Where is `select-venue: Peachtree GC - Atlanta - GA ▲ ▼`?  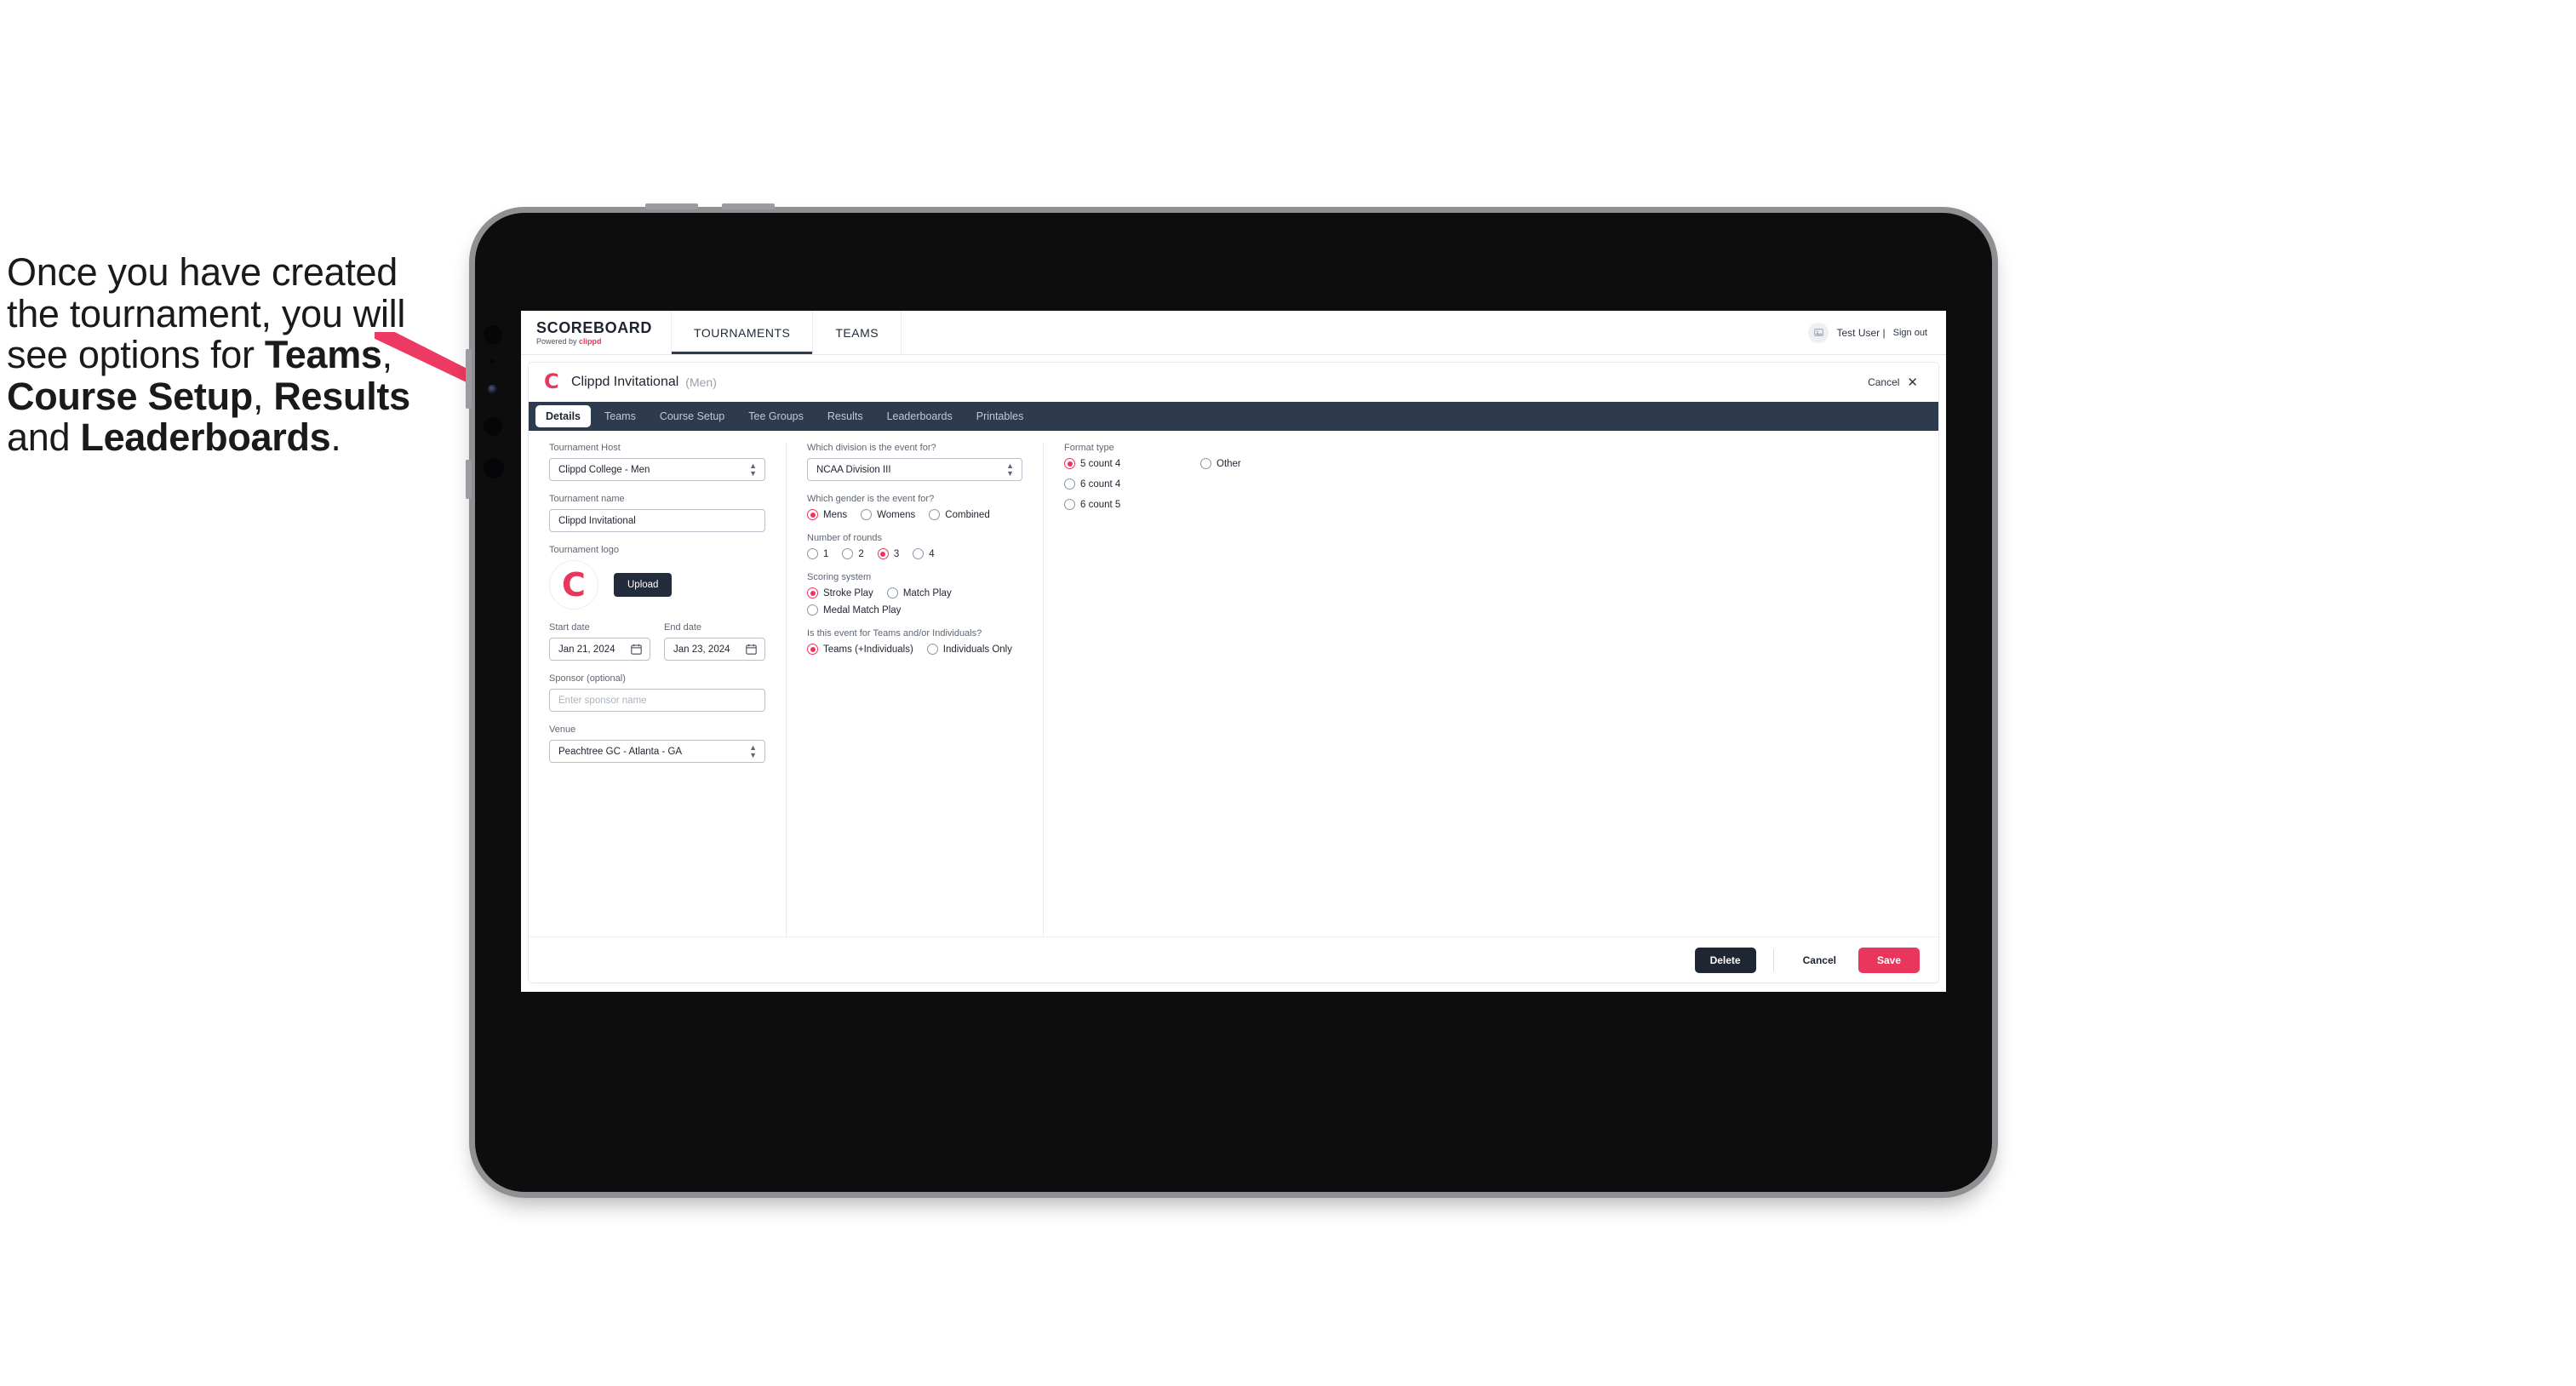
select-venue: Peachtree GC - Atlanta - GA ▲ ▼ is located at coordinates (657, 751).